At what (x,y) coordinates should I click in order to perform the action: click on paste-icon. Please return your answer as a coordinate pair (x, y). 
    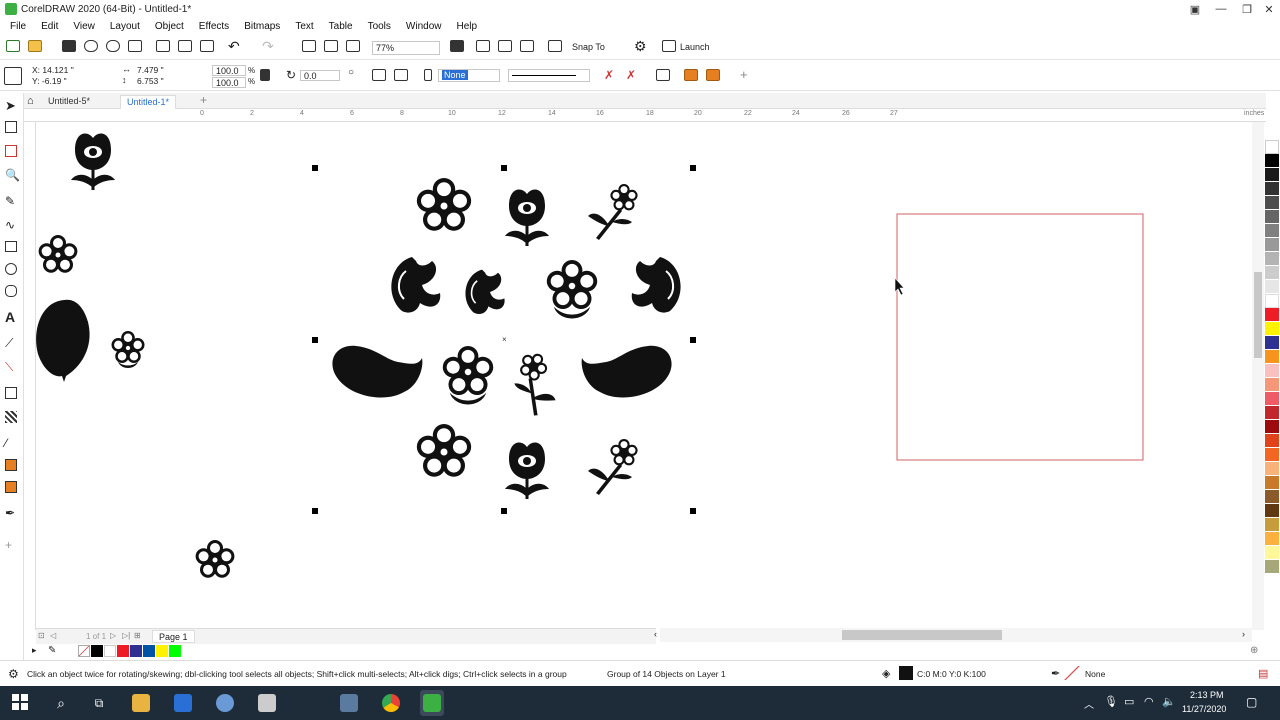
    Looking at the image, I should click on (207, 47).